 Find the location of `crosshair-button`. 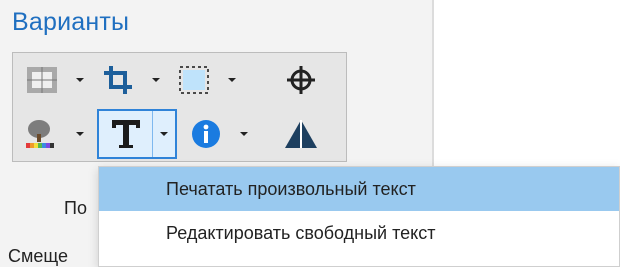

crosshair-button is located at coordinates (301, 80).